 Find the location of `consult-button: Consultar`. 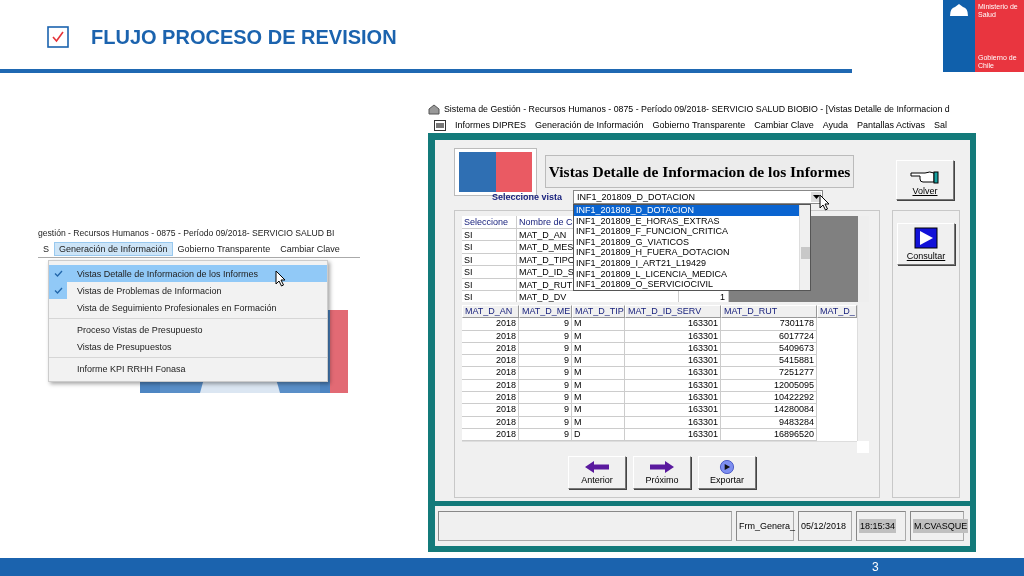

consult-button: Consultar is located at coordinates (926, 244).